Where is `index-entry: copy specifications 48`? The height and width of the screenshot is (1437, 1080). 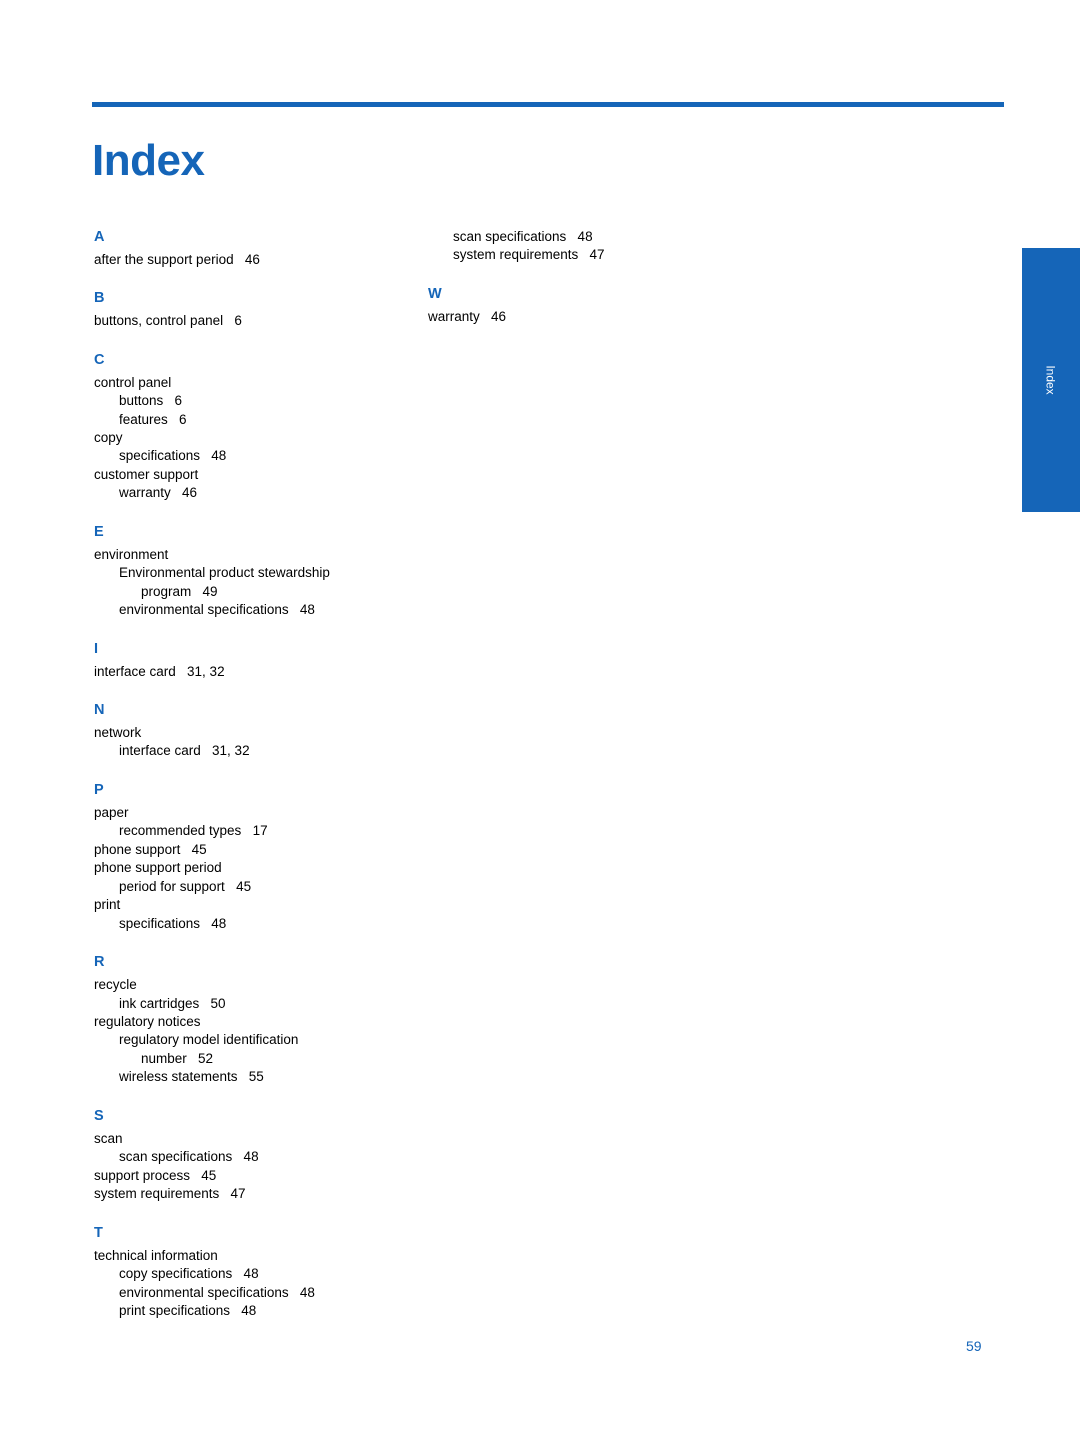 index-entry: copy specifications 48 is located at coordinates (189, 1274).